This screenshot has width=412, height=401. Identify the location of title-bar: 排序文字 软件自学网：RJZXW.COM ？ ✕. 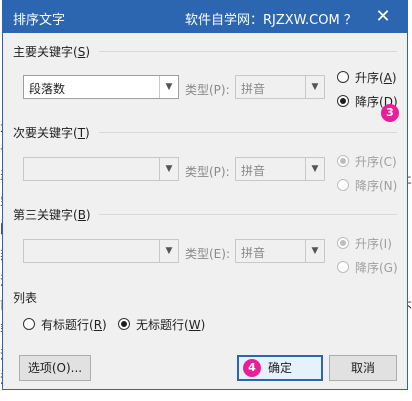
(205, 17).